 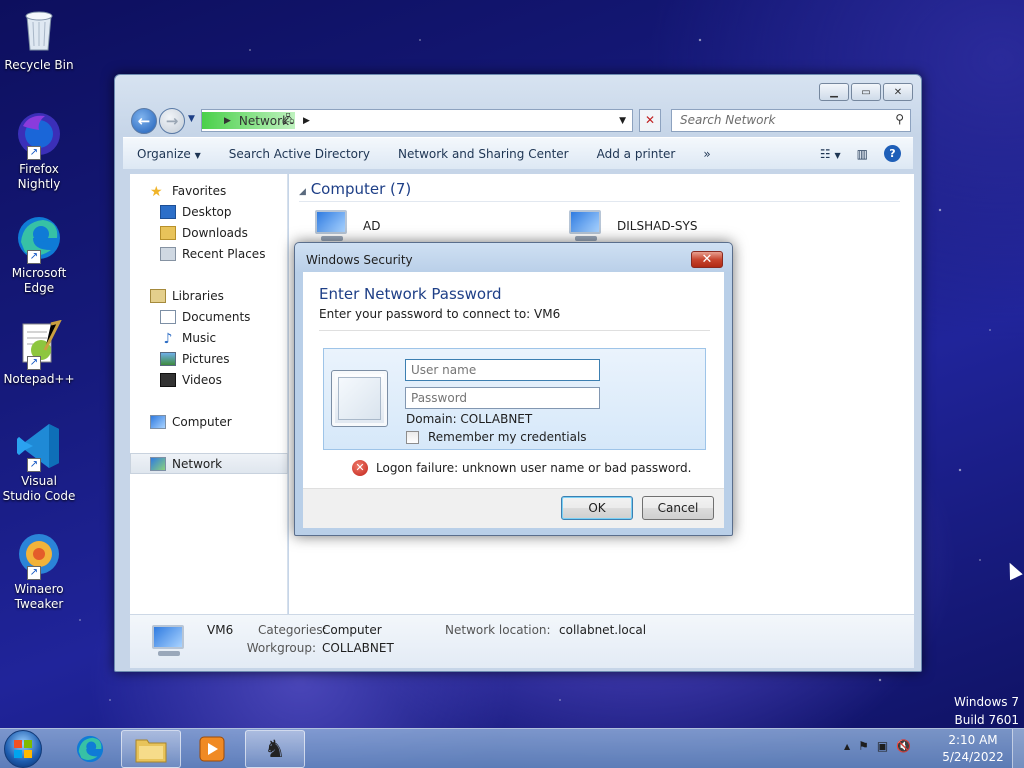 I want to click on volume-muted-icon: 🔇, so click(x=903, y=746).